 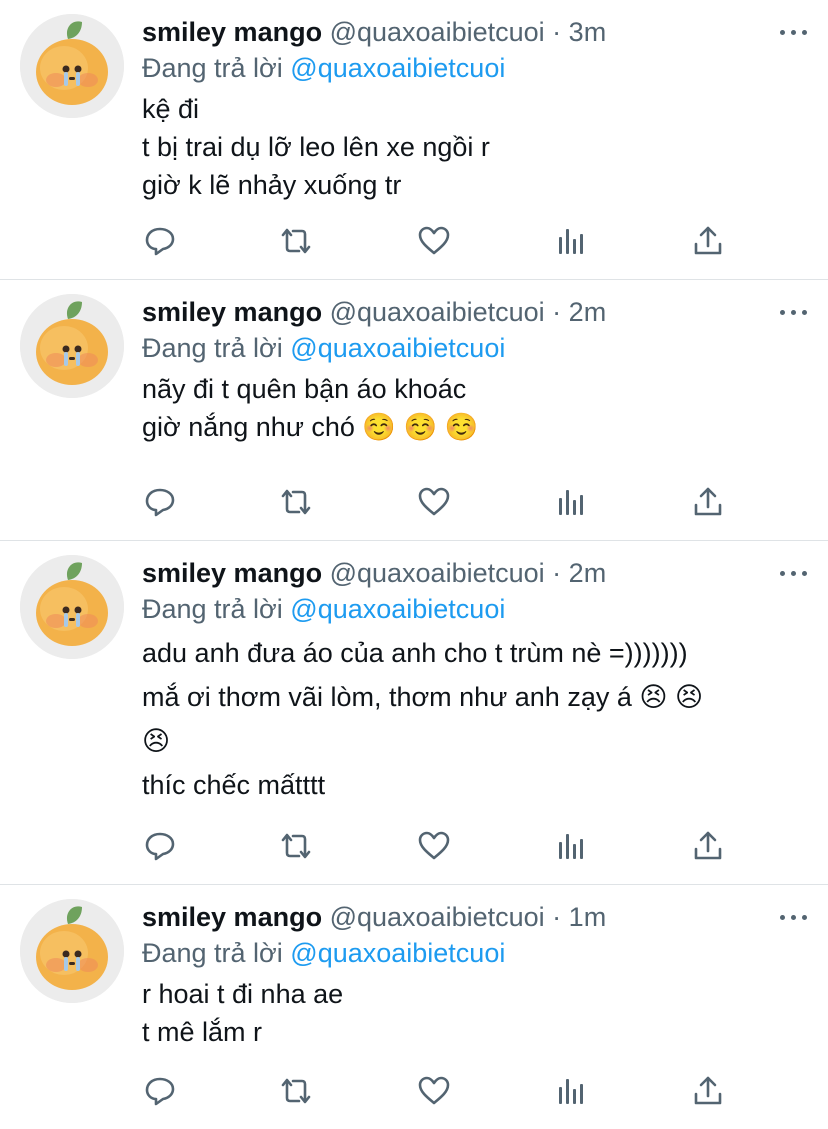 What do you see at coordinates (234, 785) in the screenshot?
I see `tweet-line: thíc chếc mấtttt` at bounding box center [234, 785].